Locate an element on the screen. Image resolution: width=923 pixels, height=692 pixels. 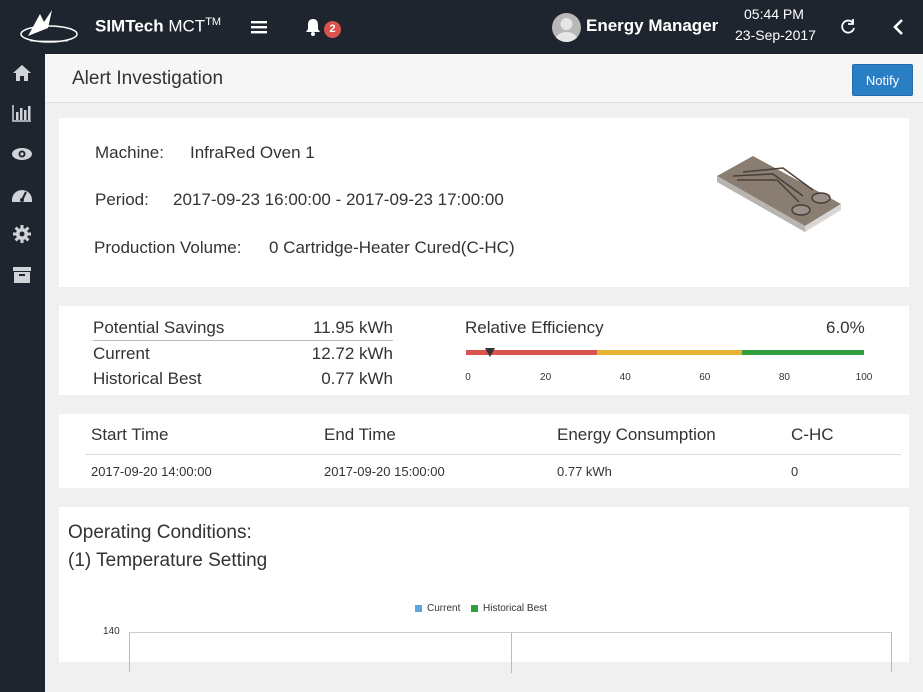
production-volume-label: Production Volume: is located at coordinates (168, 247).